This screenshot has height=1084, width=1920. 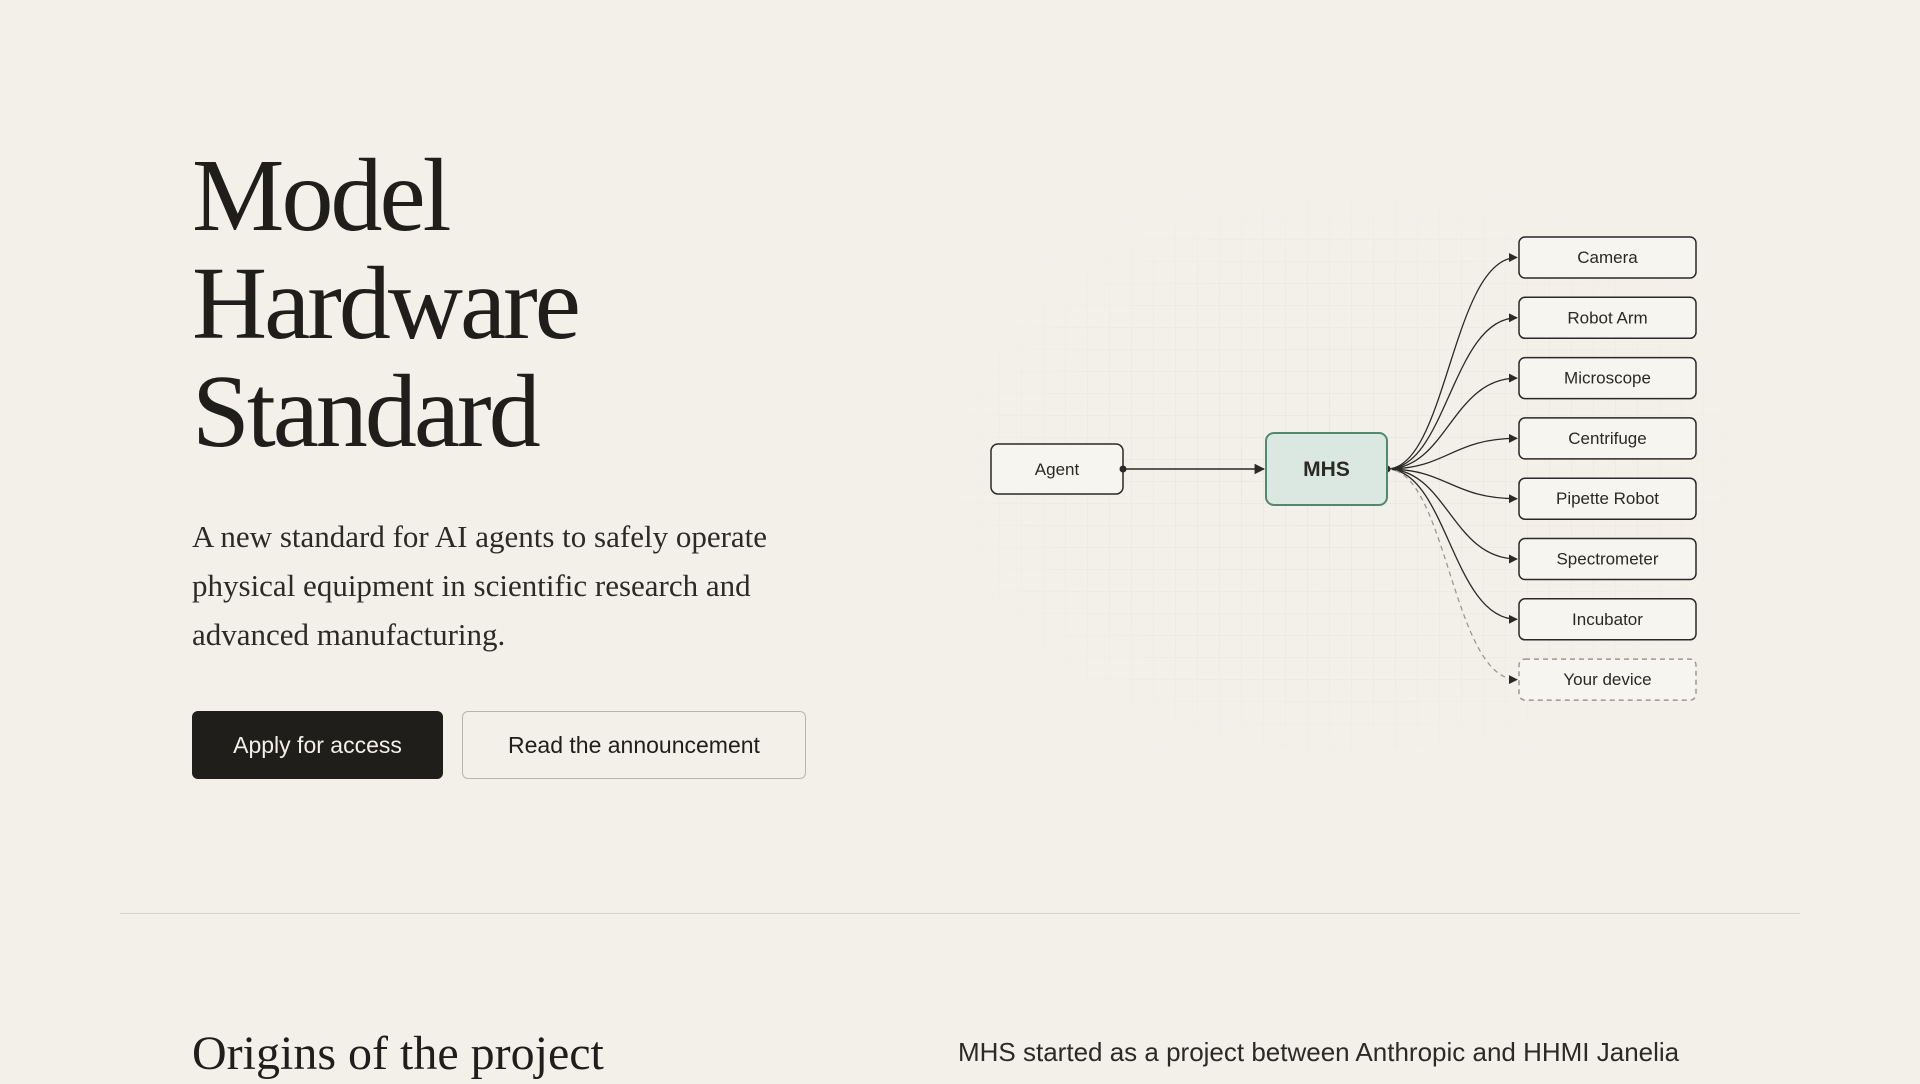 I want to click on device-label: Pipette Robot, so click(x=1607, y=498).